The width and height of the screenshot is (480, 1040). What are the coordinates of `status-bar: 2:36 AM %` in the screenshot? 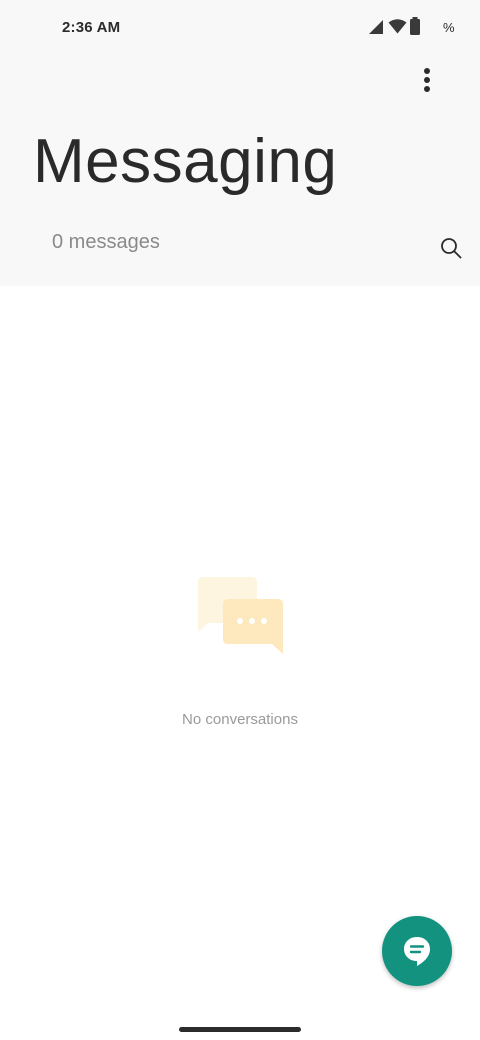 It's located at (240, 28).